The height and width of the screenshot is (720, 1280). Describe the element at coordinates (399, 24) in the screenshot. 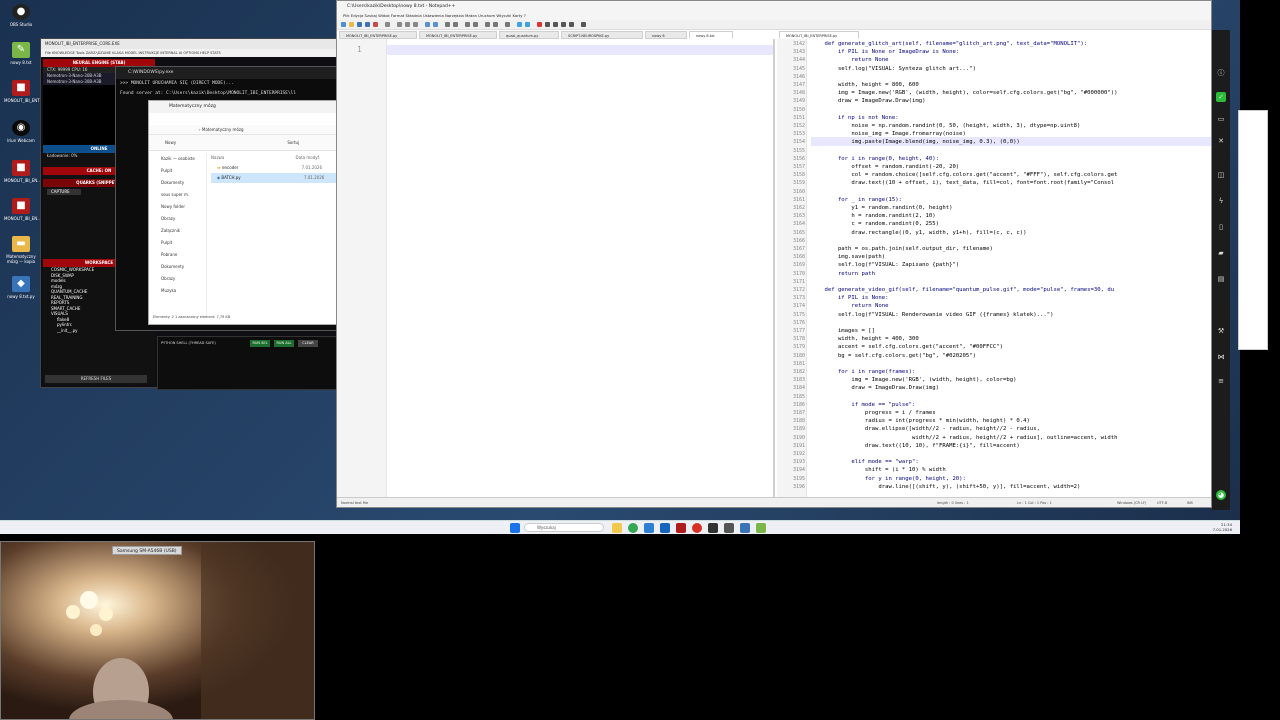

I see `cut-icon` at that location.